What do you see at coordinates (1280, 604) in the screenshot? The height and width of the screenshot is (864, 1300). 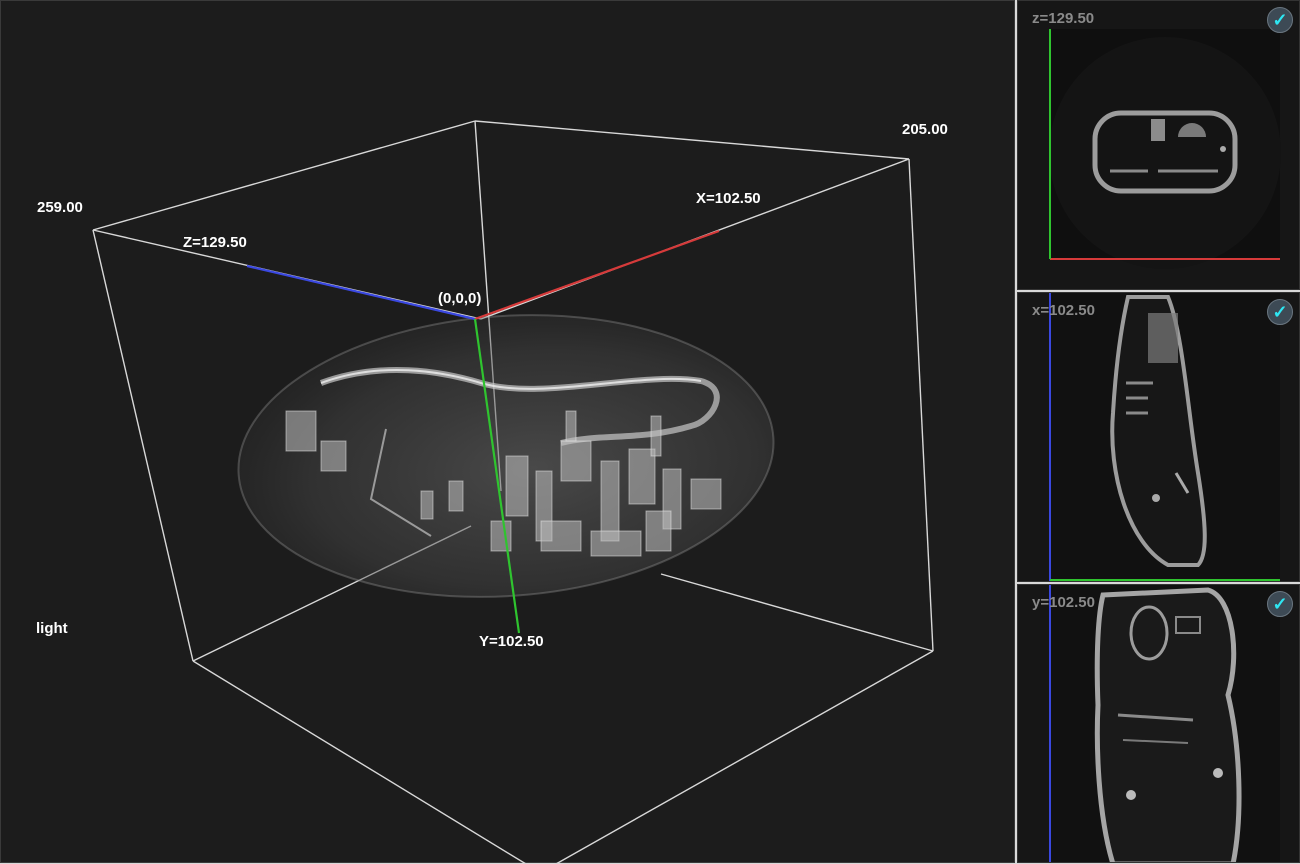 I see `slice-y-checkbox: ✓` at bounding box center [1280, 604].